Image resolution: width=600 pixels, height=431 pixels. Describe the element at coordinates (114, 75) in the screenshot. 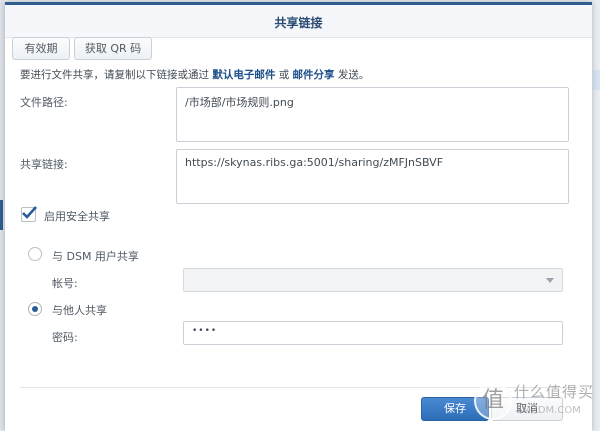

I see `info-prefix: 要进行文件共享，请复制以下链接或通过` at that location.